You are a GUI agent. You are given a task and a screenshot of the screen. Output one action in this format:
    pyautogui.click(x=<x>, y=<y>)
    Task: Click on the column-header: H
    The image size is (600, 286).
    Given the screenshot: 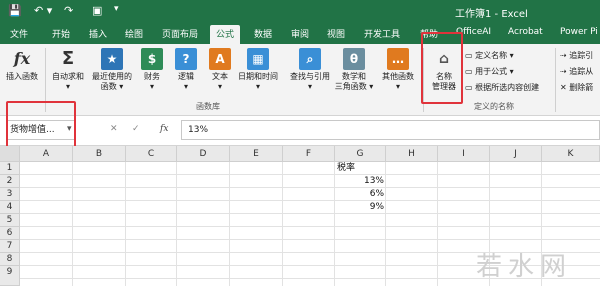 What is the action you would take?
    pyautogui.click(x=412, y=154)
    